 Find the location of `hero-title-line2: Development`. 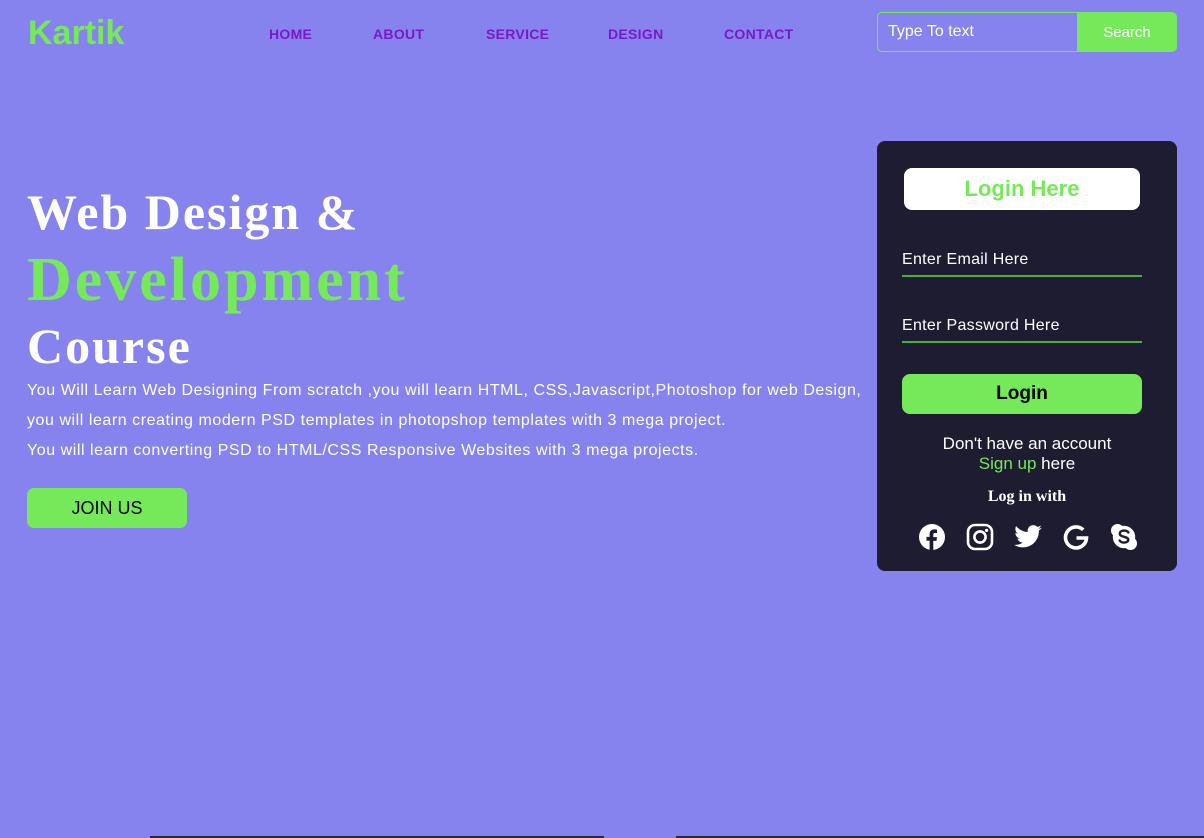

hero-title-line2: Development is located at coordinates (217, 280).